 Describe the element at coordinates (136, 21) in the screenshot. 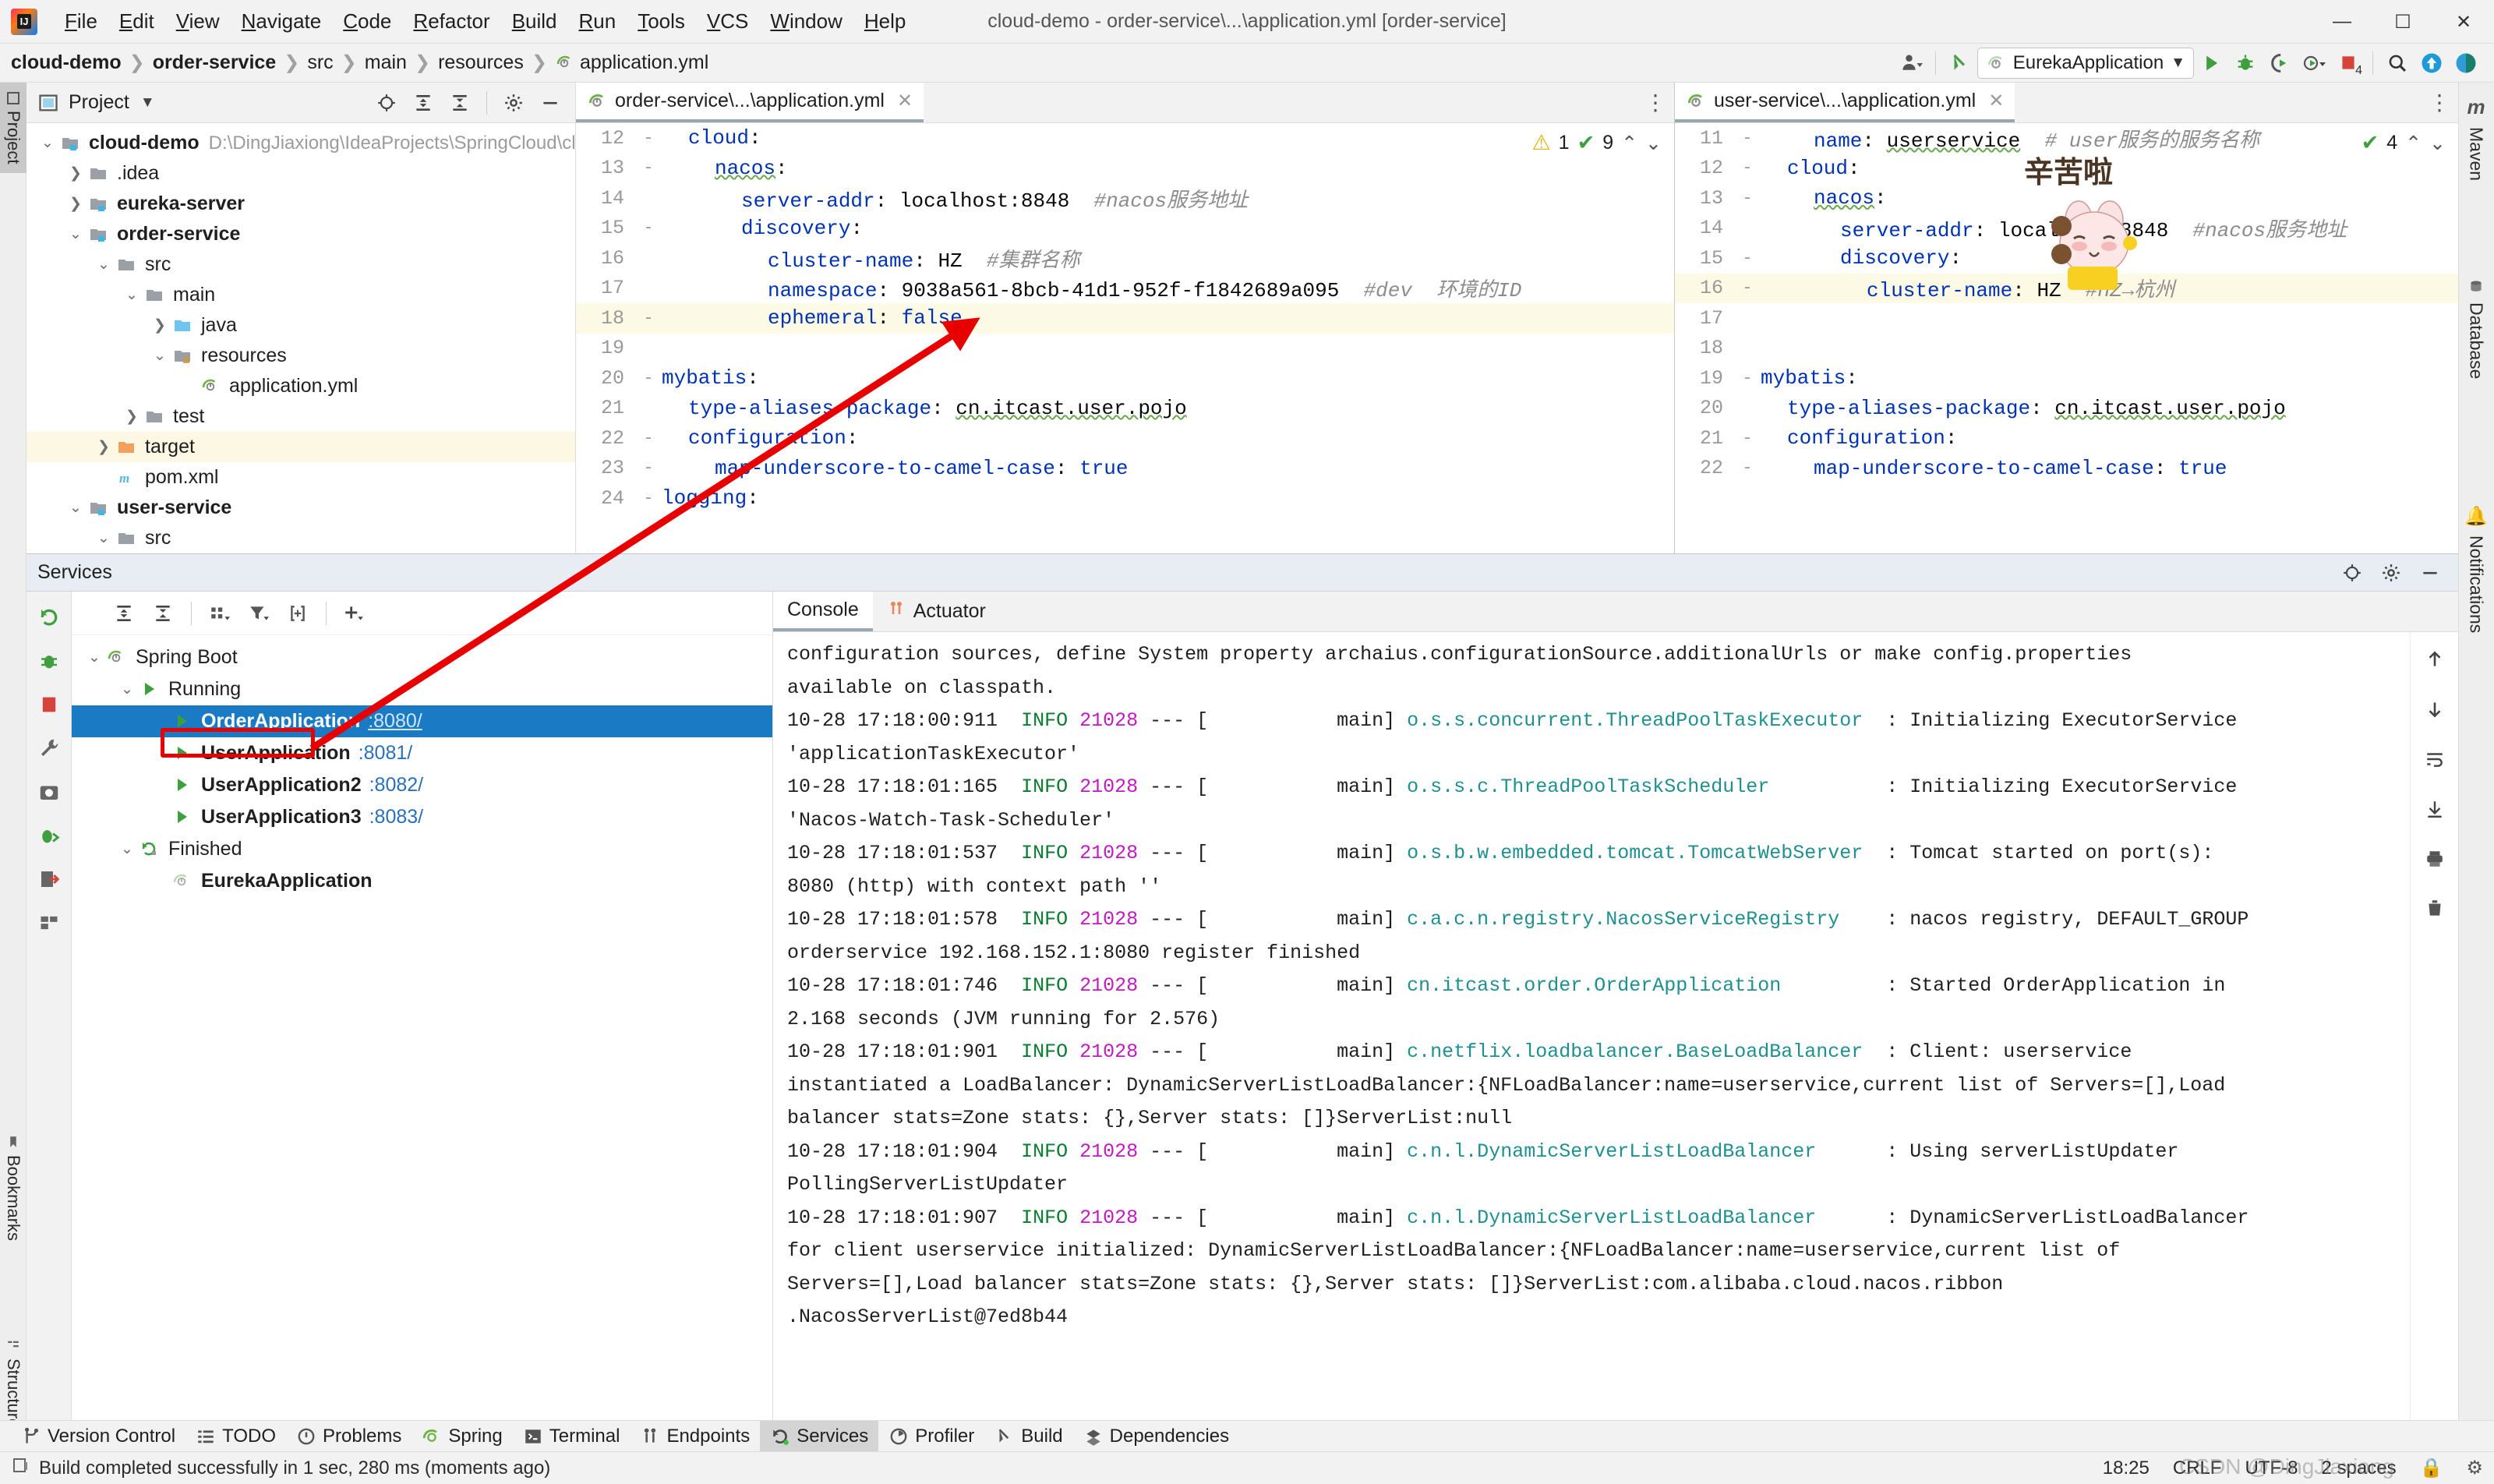

I see `menu-item-edit: Edit` at that location.